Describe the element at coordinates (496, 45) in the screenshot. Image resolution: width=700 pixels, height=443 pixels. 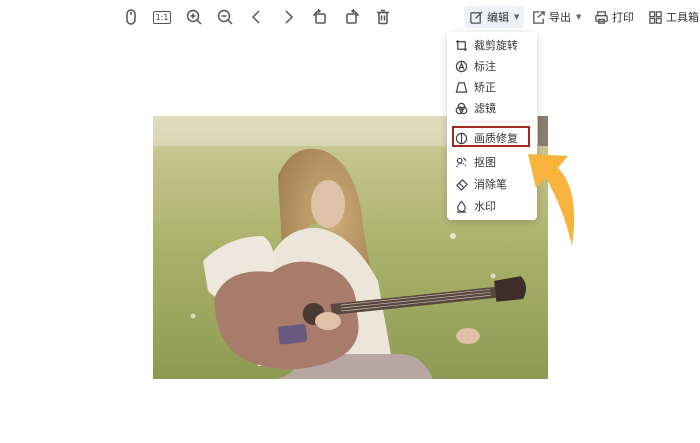
I see `menu-item-label: 裁剪旋转` at that location.